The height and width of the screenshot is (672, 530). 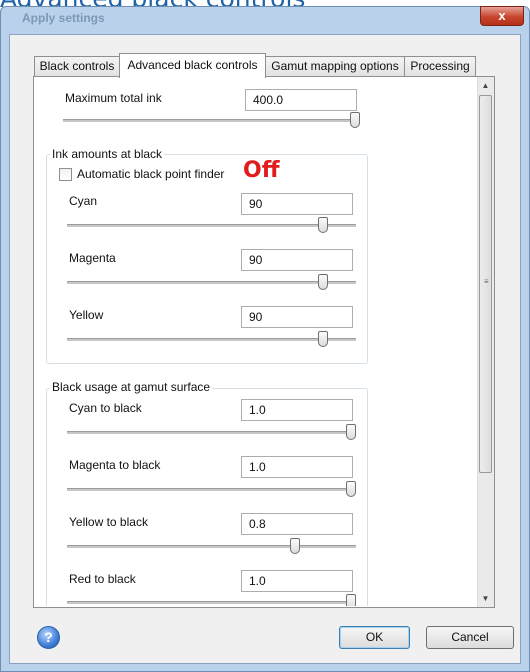 I want to click on tab-processing: Processing, so click(x=440, y=66).